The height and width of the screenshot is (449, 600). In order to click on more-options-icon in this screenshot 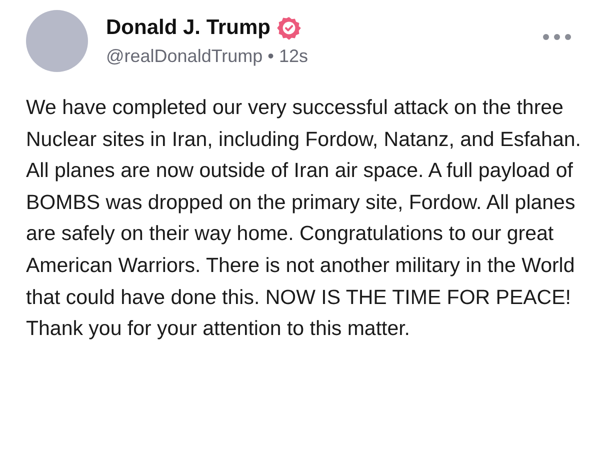, I will do `click(557, 37)`.